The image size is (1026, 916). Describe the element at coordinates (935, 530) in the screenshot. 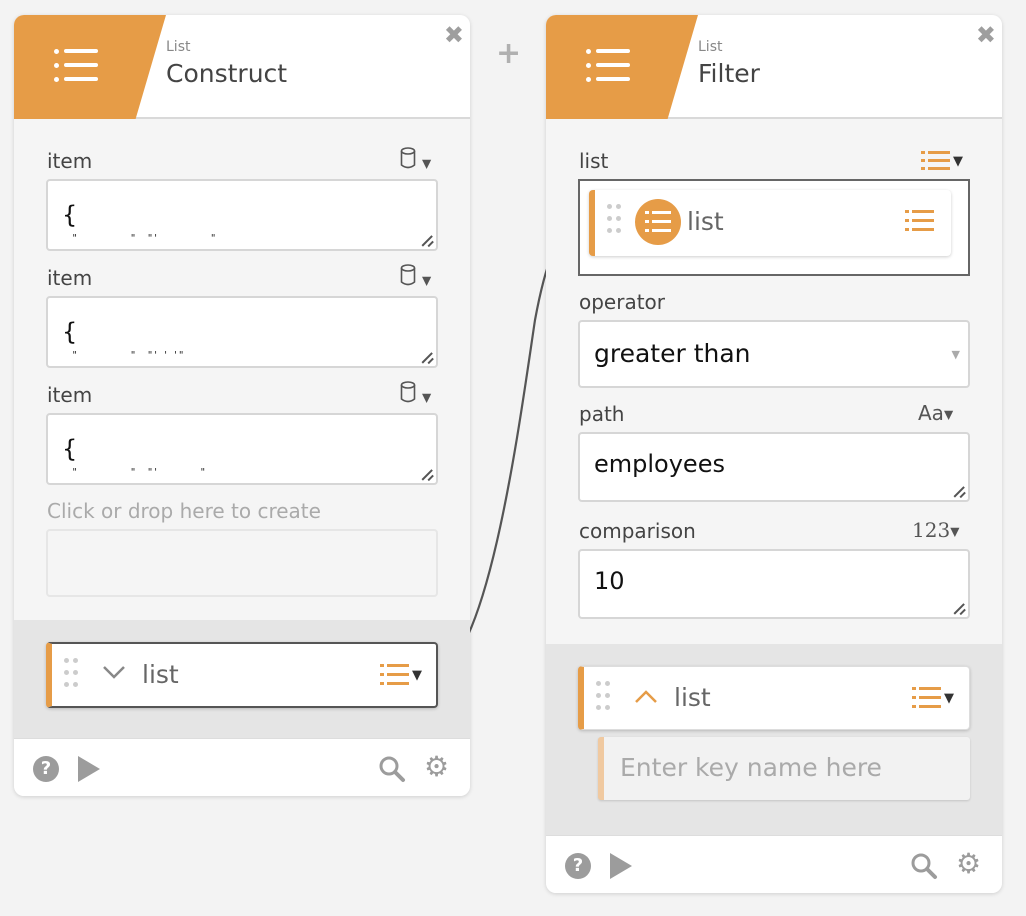

I see `number-type-toggle: 123▼` at that location.